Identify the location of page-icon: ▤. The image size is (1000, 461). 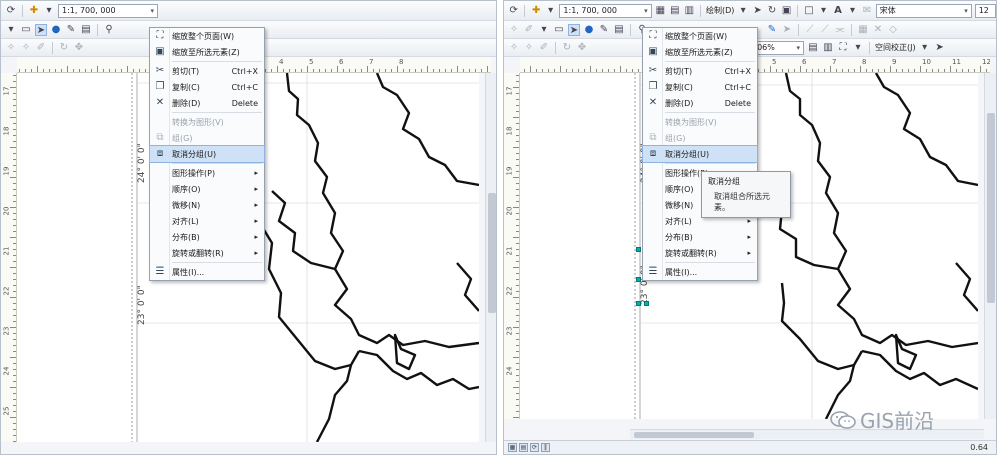
(813, 48).